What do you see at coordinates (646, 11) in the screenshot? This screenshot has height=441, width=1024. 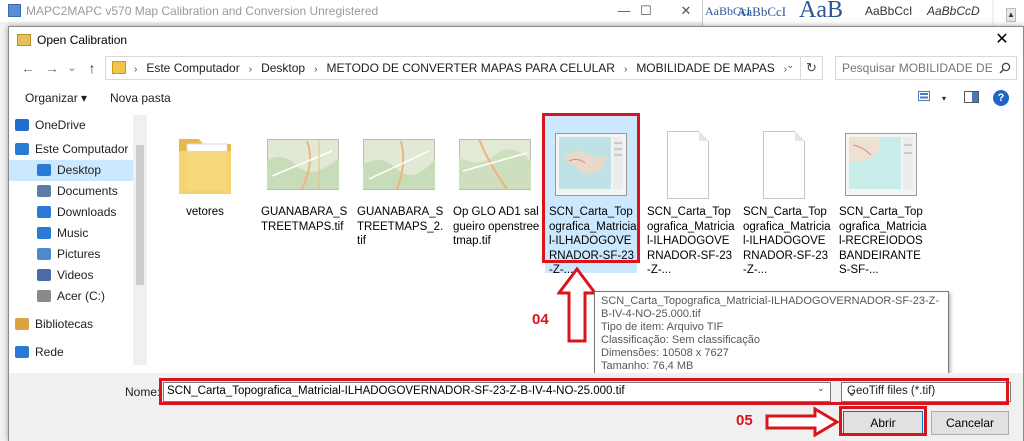 I see `maximize-button: ☐` at bounding box center [646, 11].